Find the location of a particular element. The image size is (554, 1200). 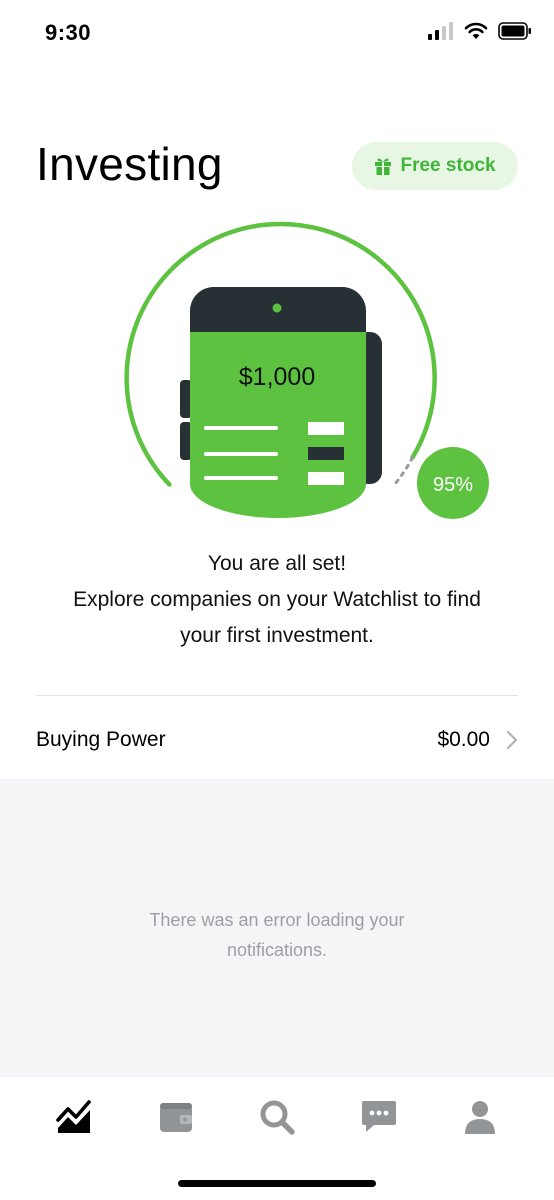

free-stock-label: Free stock is located at coordinates (448, 165).